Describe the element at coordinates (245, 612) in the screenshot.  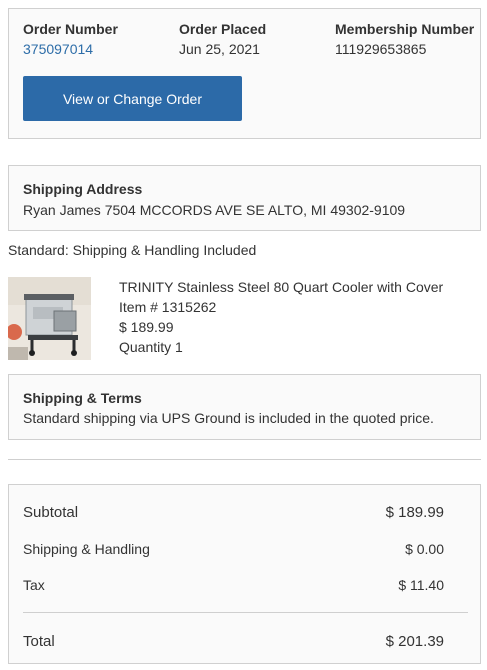
I see `summary-divider` at that location.